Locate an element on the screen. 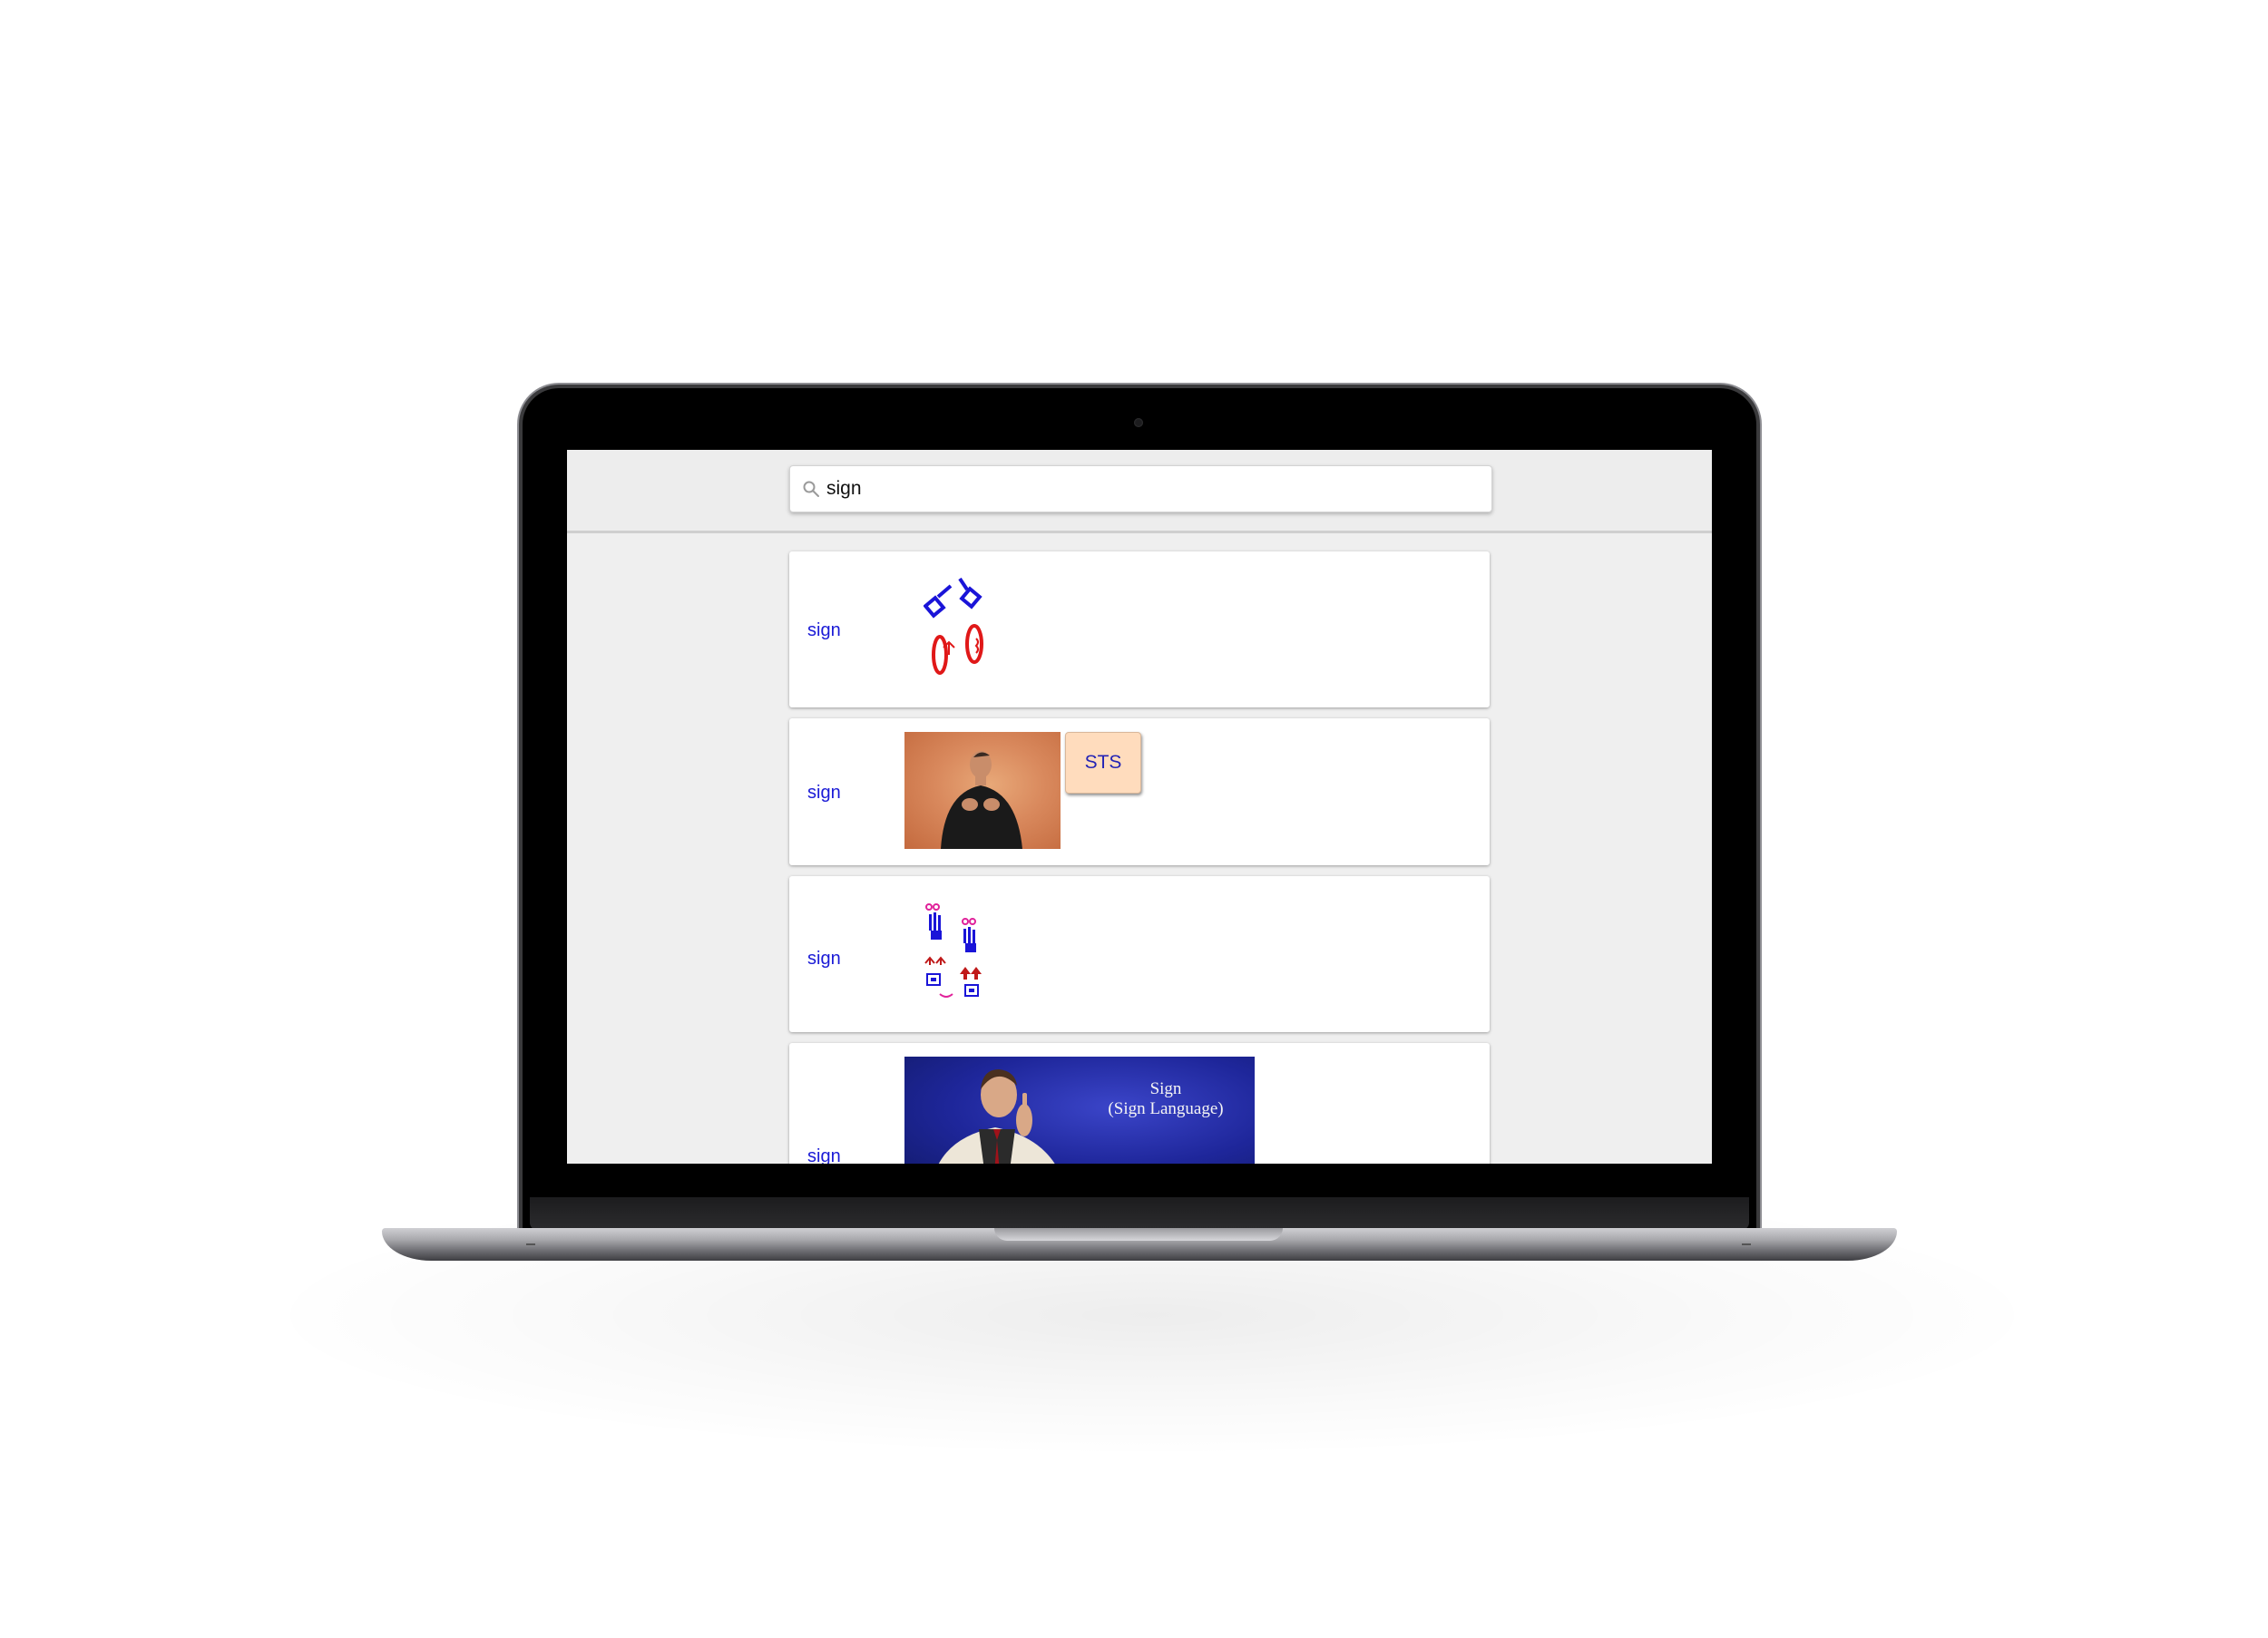 Image resolution: width=2268 pixels, height=1638 pixels. laptop-hinge is located at coordinates (1139, 1213).